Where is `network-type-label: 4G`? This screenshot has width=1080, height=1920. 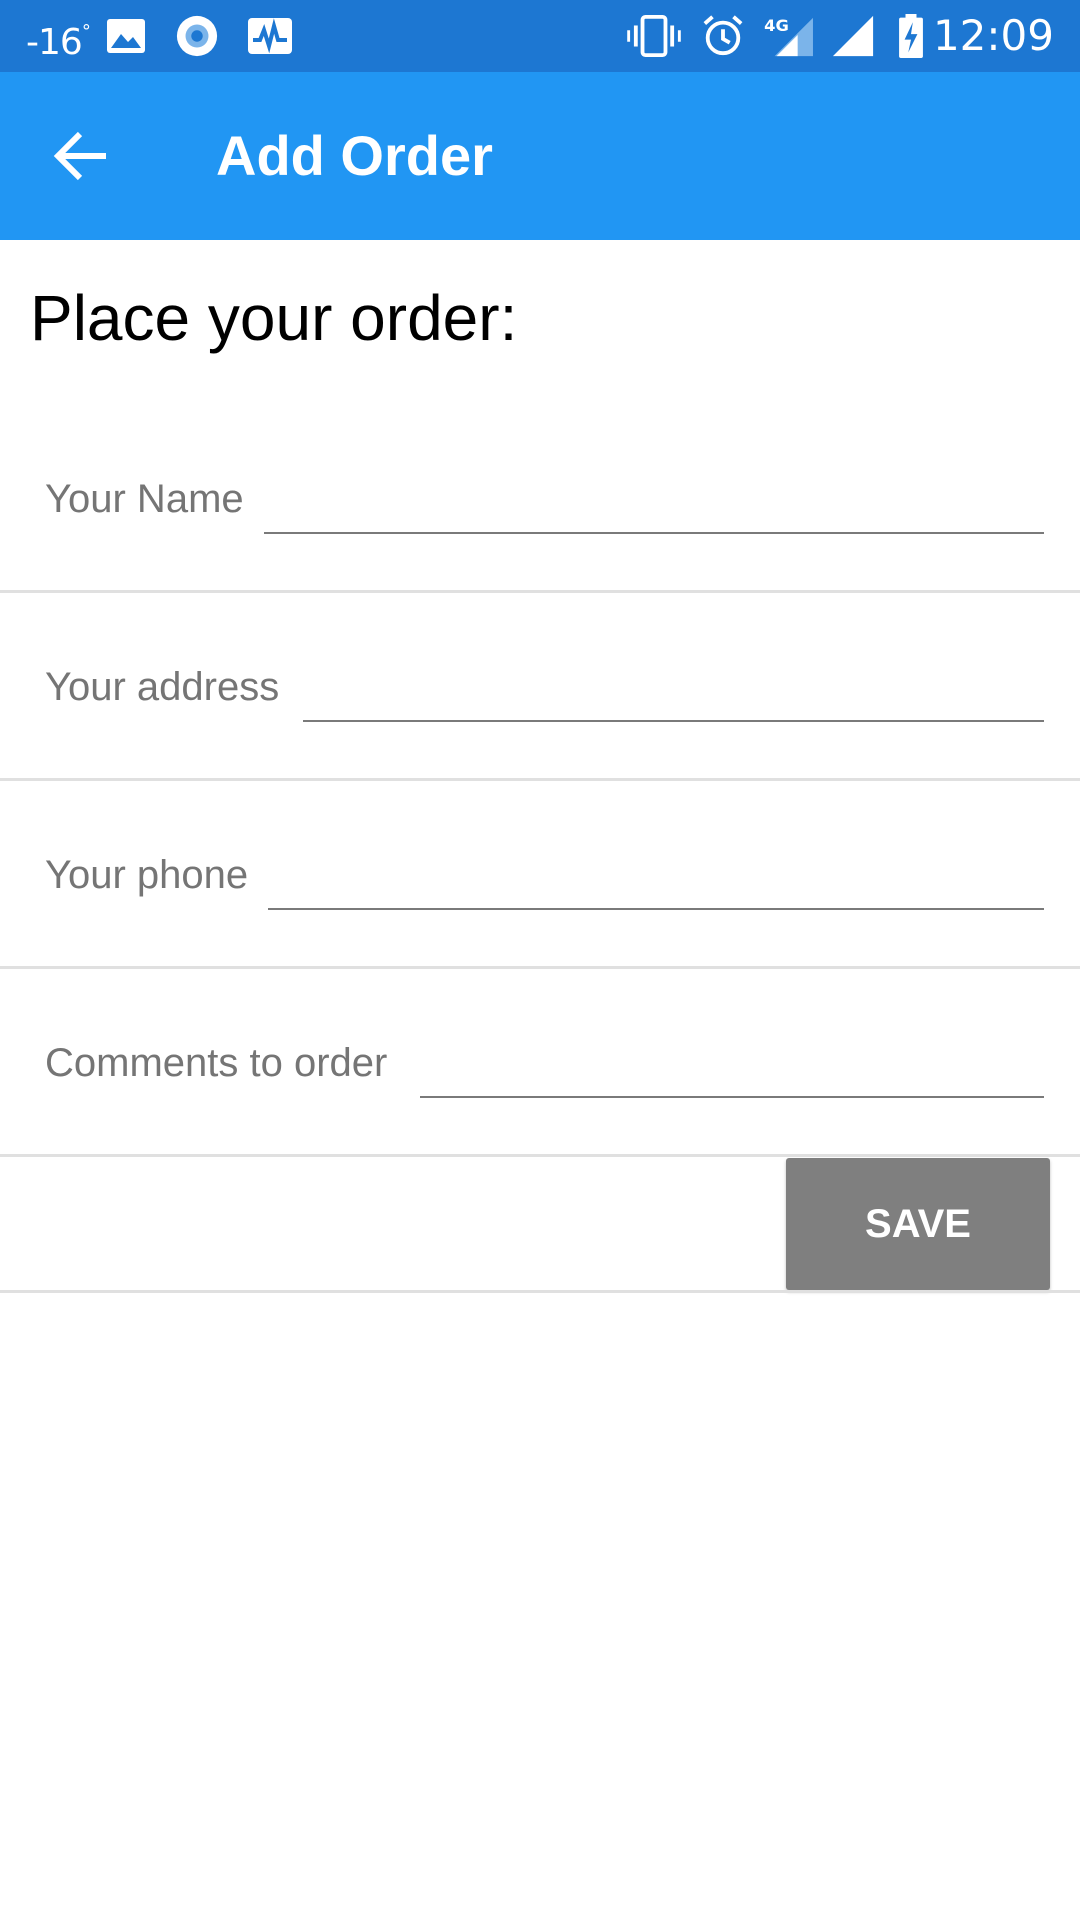
network-type-label: 4G is located at coordinates (776, 25).